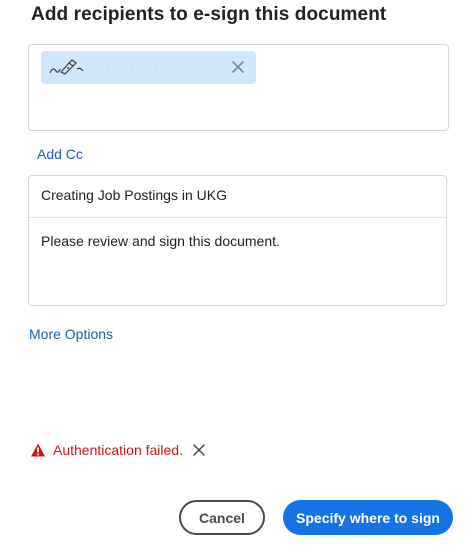 This screenshot has height=557, width=474. I want to click on add-cc-link: Add Cc, so click(60, 154).